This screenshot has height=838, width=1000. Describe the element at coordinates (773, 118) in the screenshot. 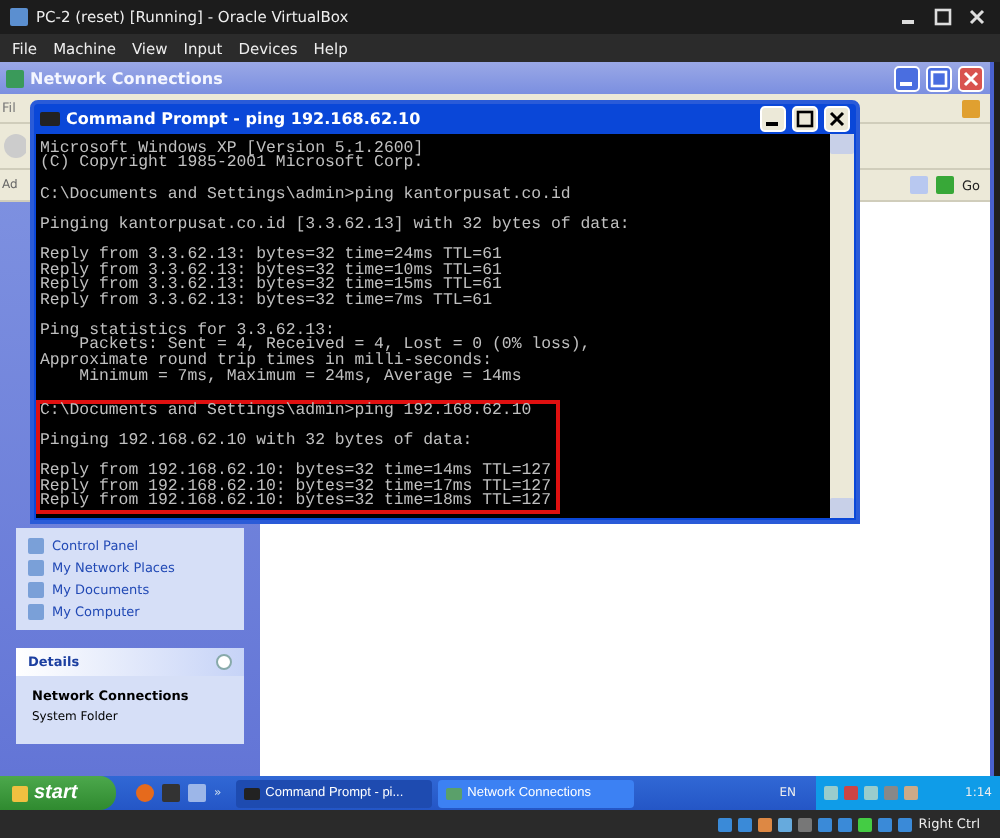

I see `minimize-button` at that location.